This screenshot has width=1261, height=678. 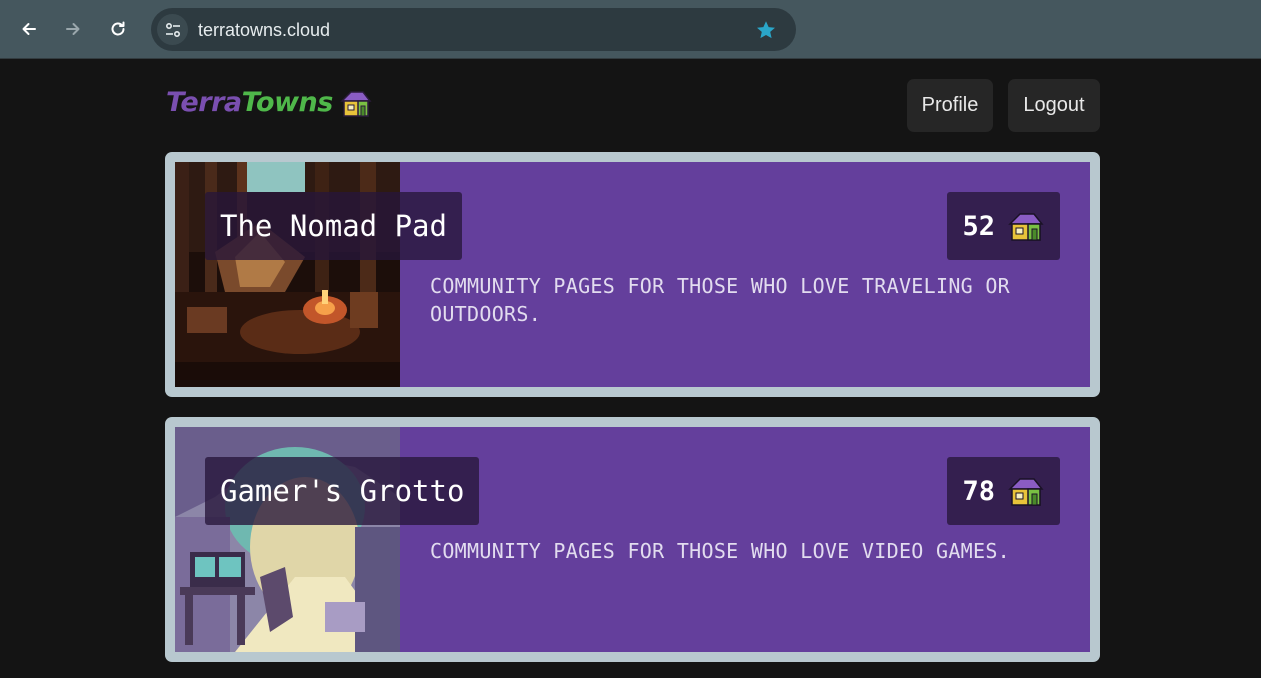 I want to click on logout-button: Logout, so click(x=1054, y=105).